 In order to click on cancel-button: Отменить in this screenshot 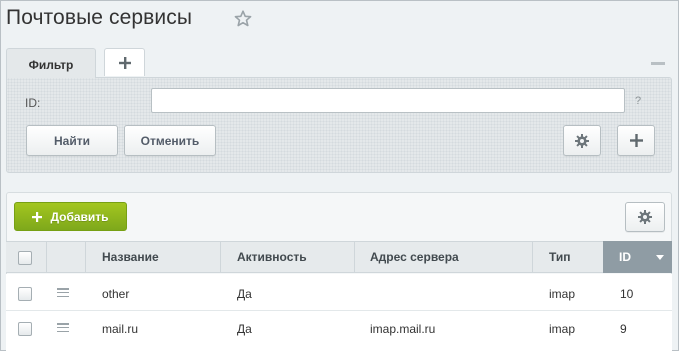, I will do `click(170, 140)`.